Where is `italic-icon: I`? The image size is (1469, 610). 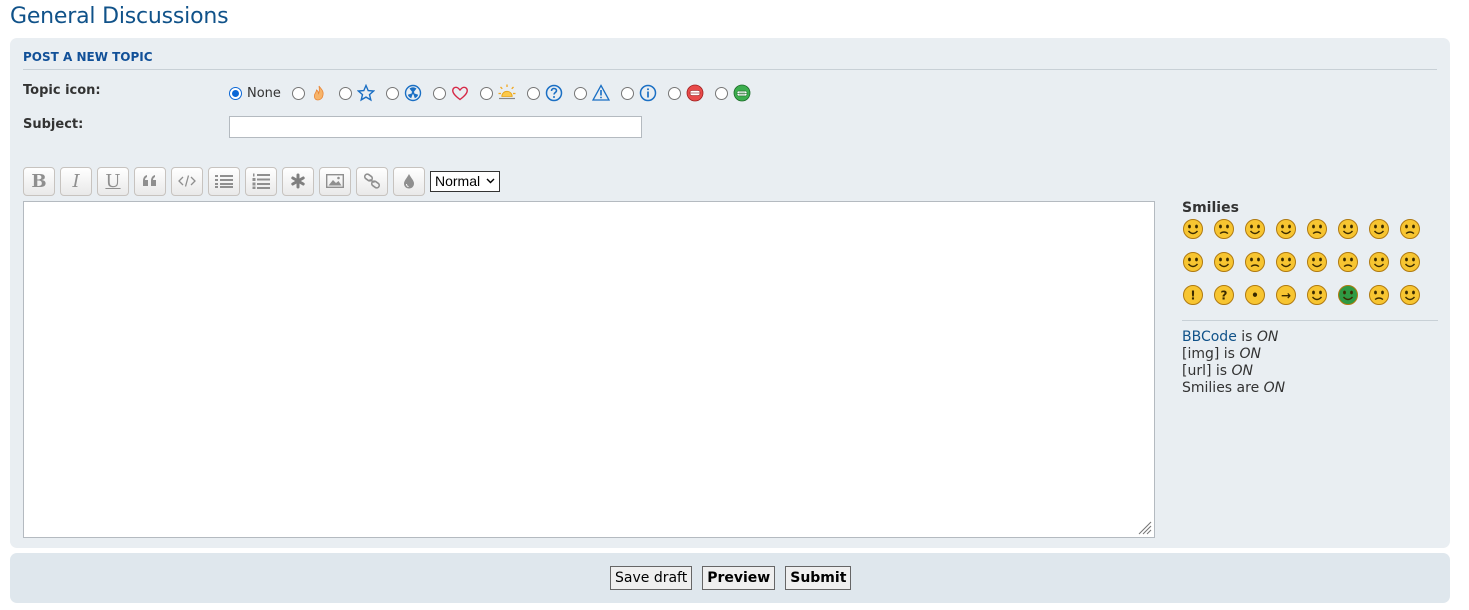 italic-icon: I is located at coordinates (76, 181).